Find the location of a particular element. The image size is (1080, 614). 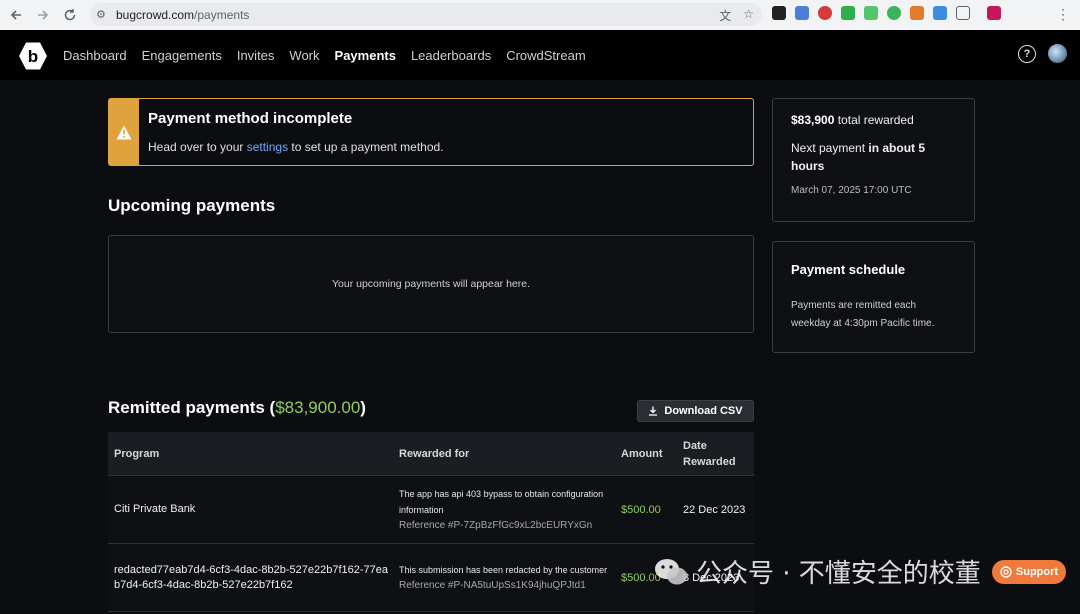

reload-button is located at coordinates (70, 15).